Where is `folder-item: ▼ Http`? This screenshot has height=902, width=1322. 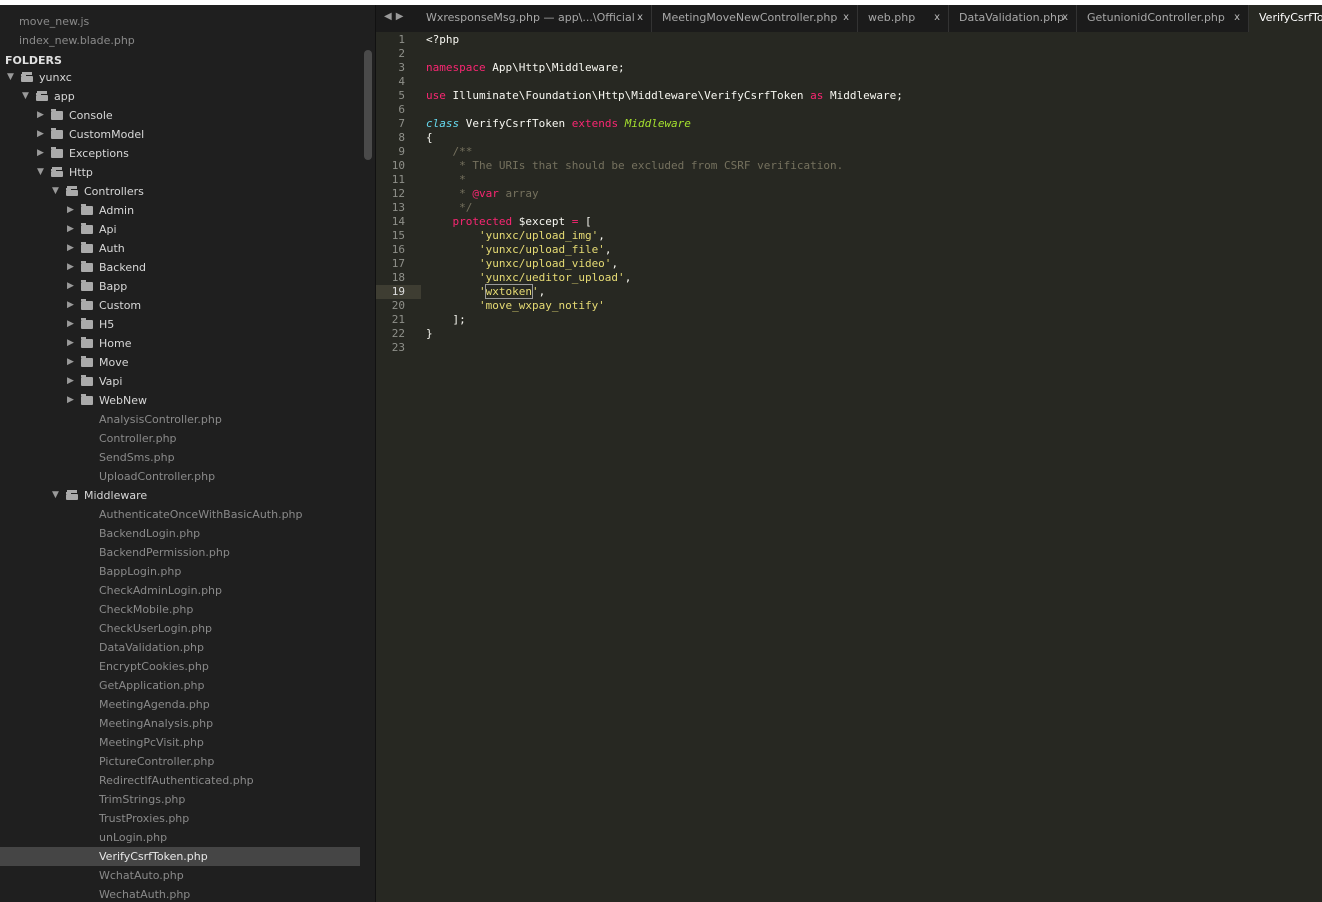 folder-item: ▼ Http is located at coordinates (180, 172).